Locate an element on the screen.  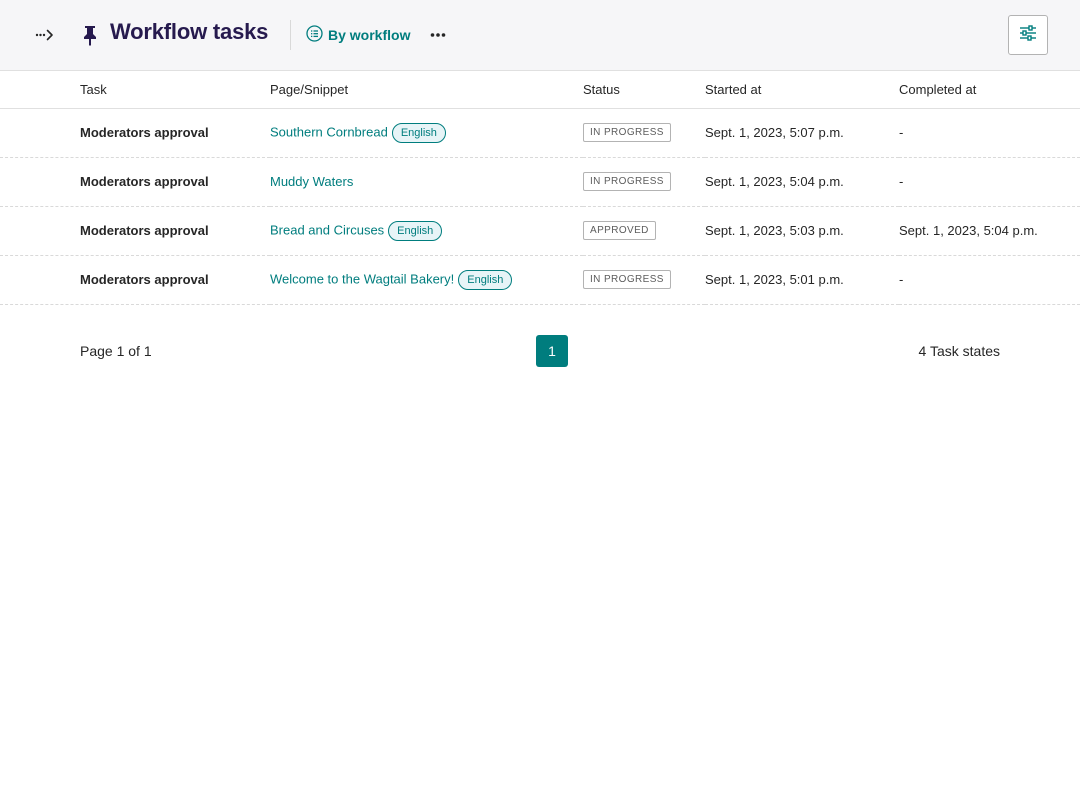
filter-button is located at coordinates (1028, 35).